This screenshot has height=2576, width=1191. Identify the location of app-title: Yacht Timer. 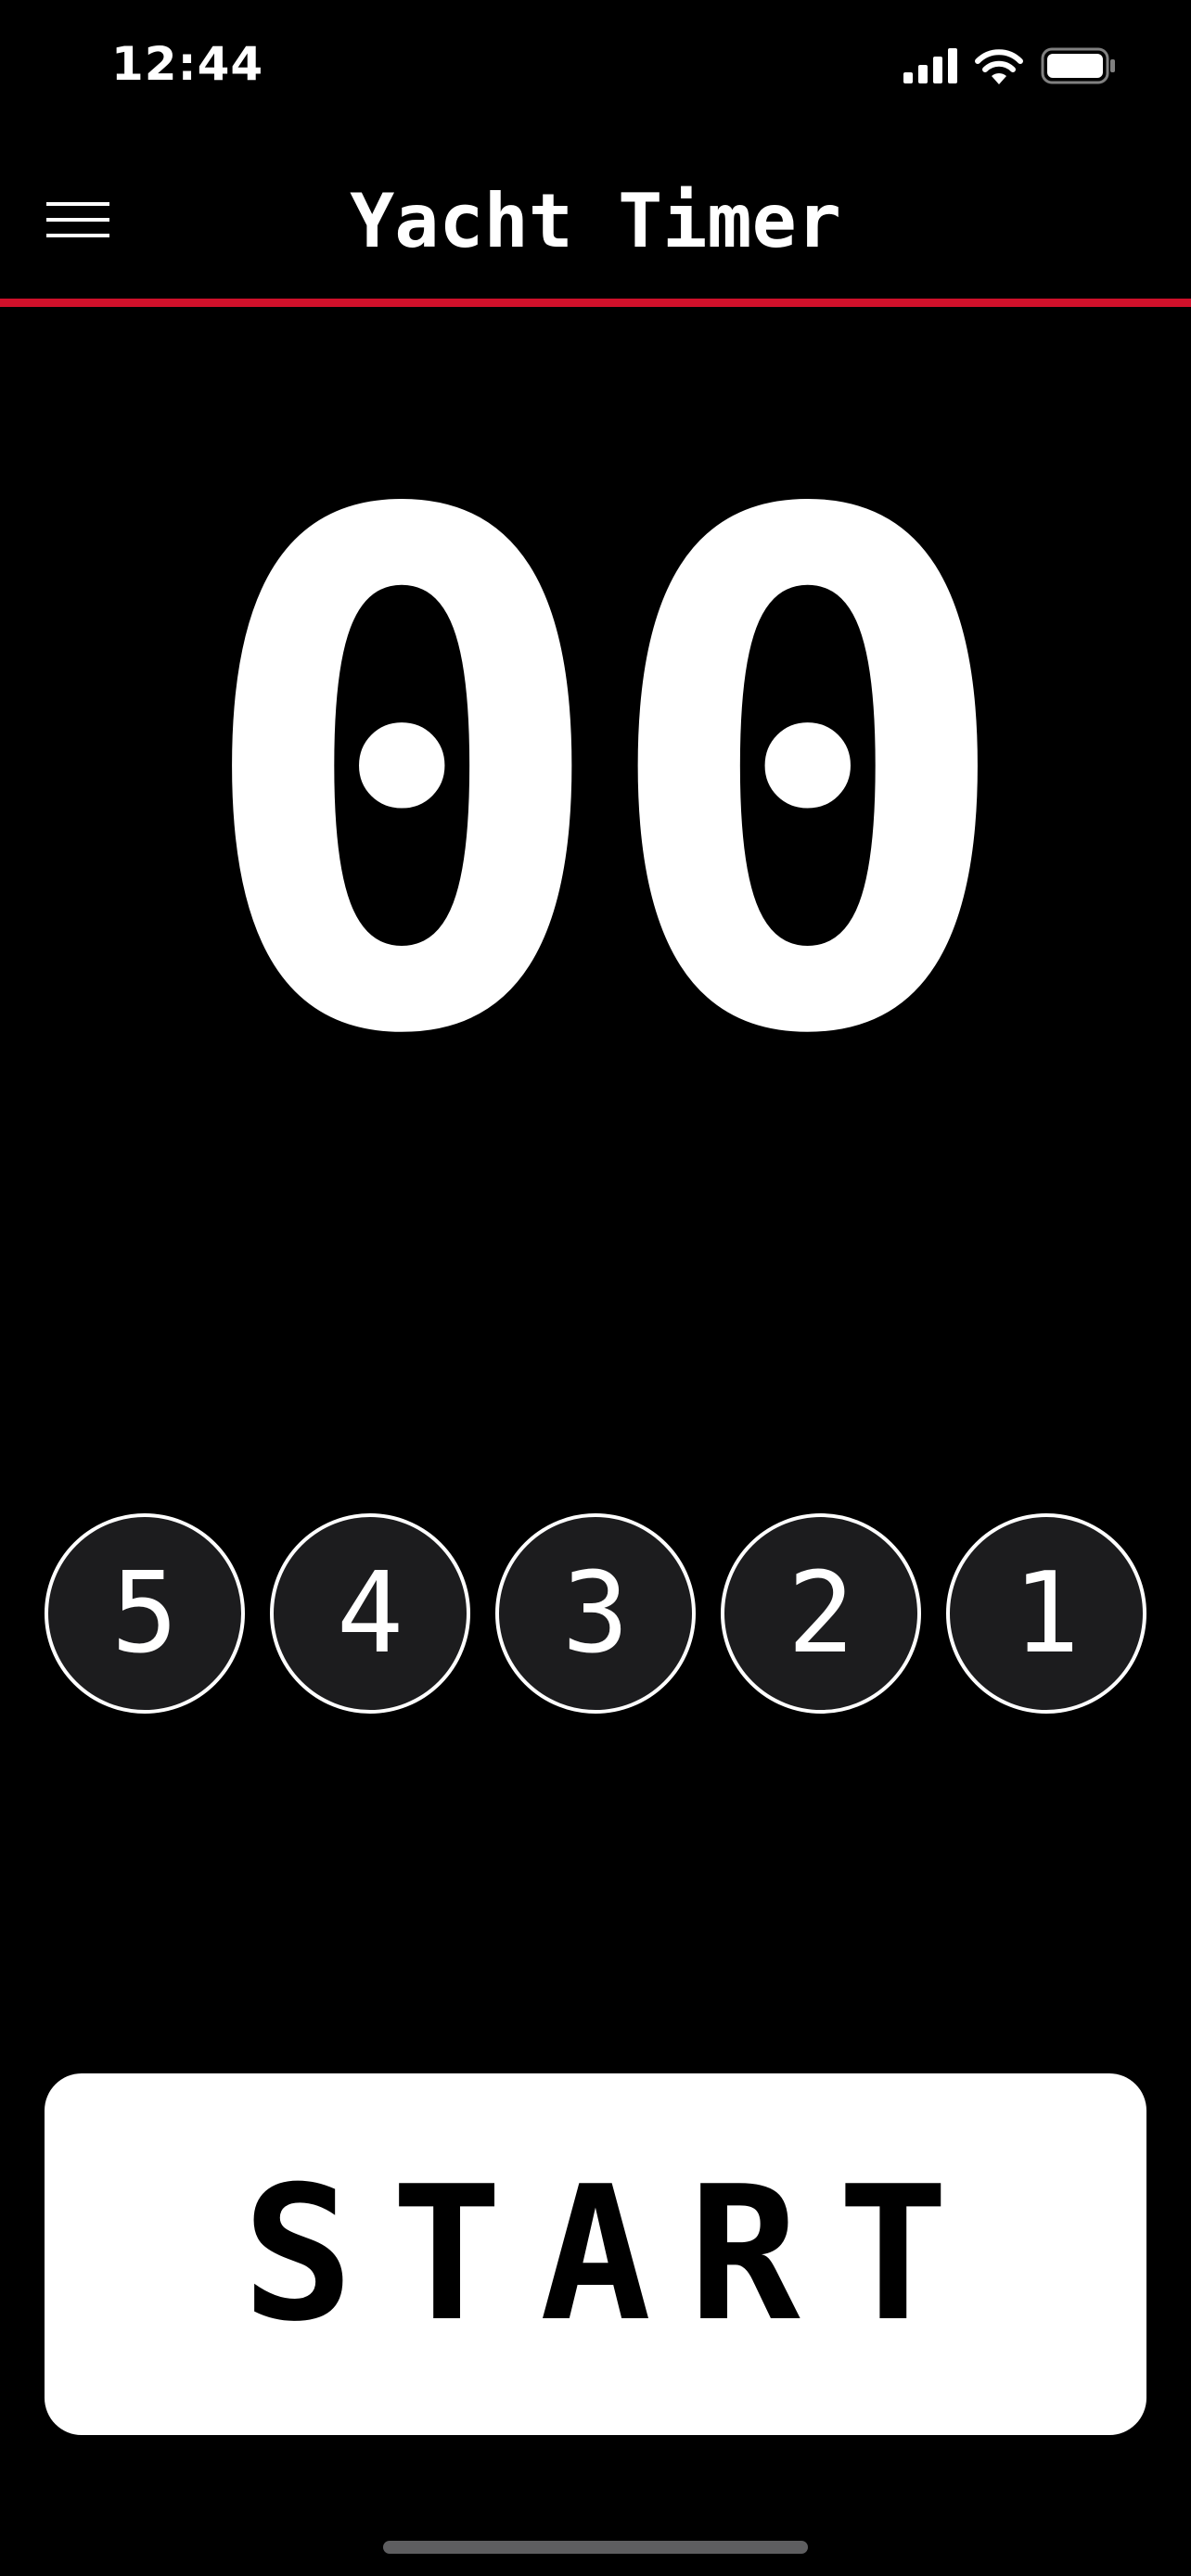
(595, 221).